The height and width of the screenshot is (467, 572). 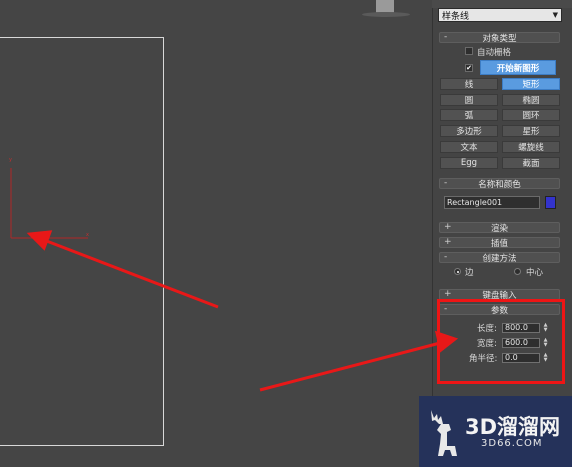 I want to click on start-new-shape-button: 开始新图形, so click(x=518, y=67).